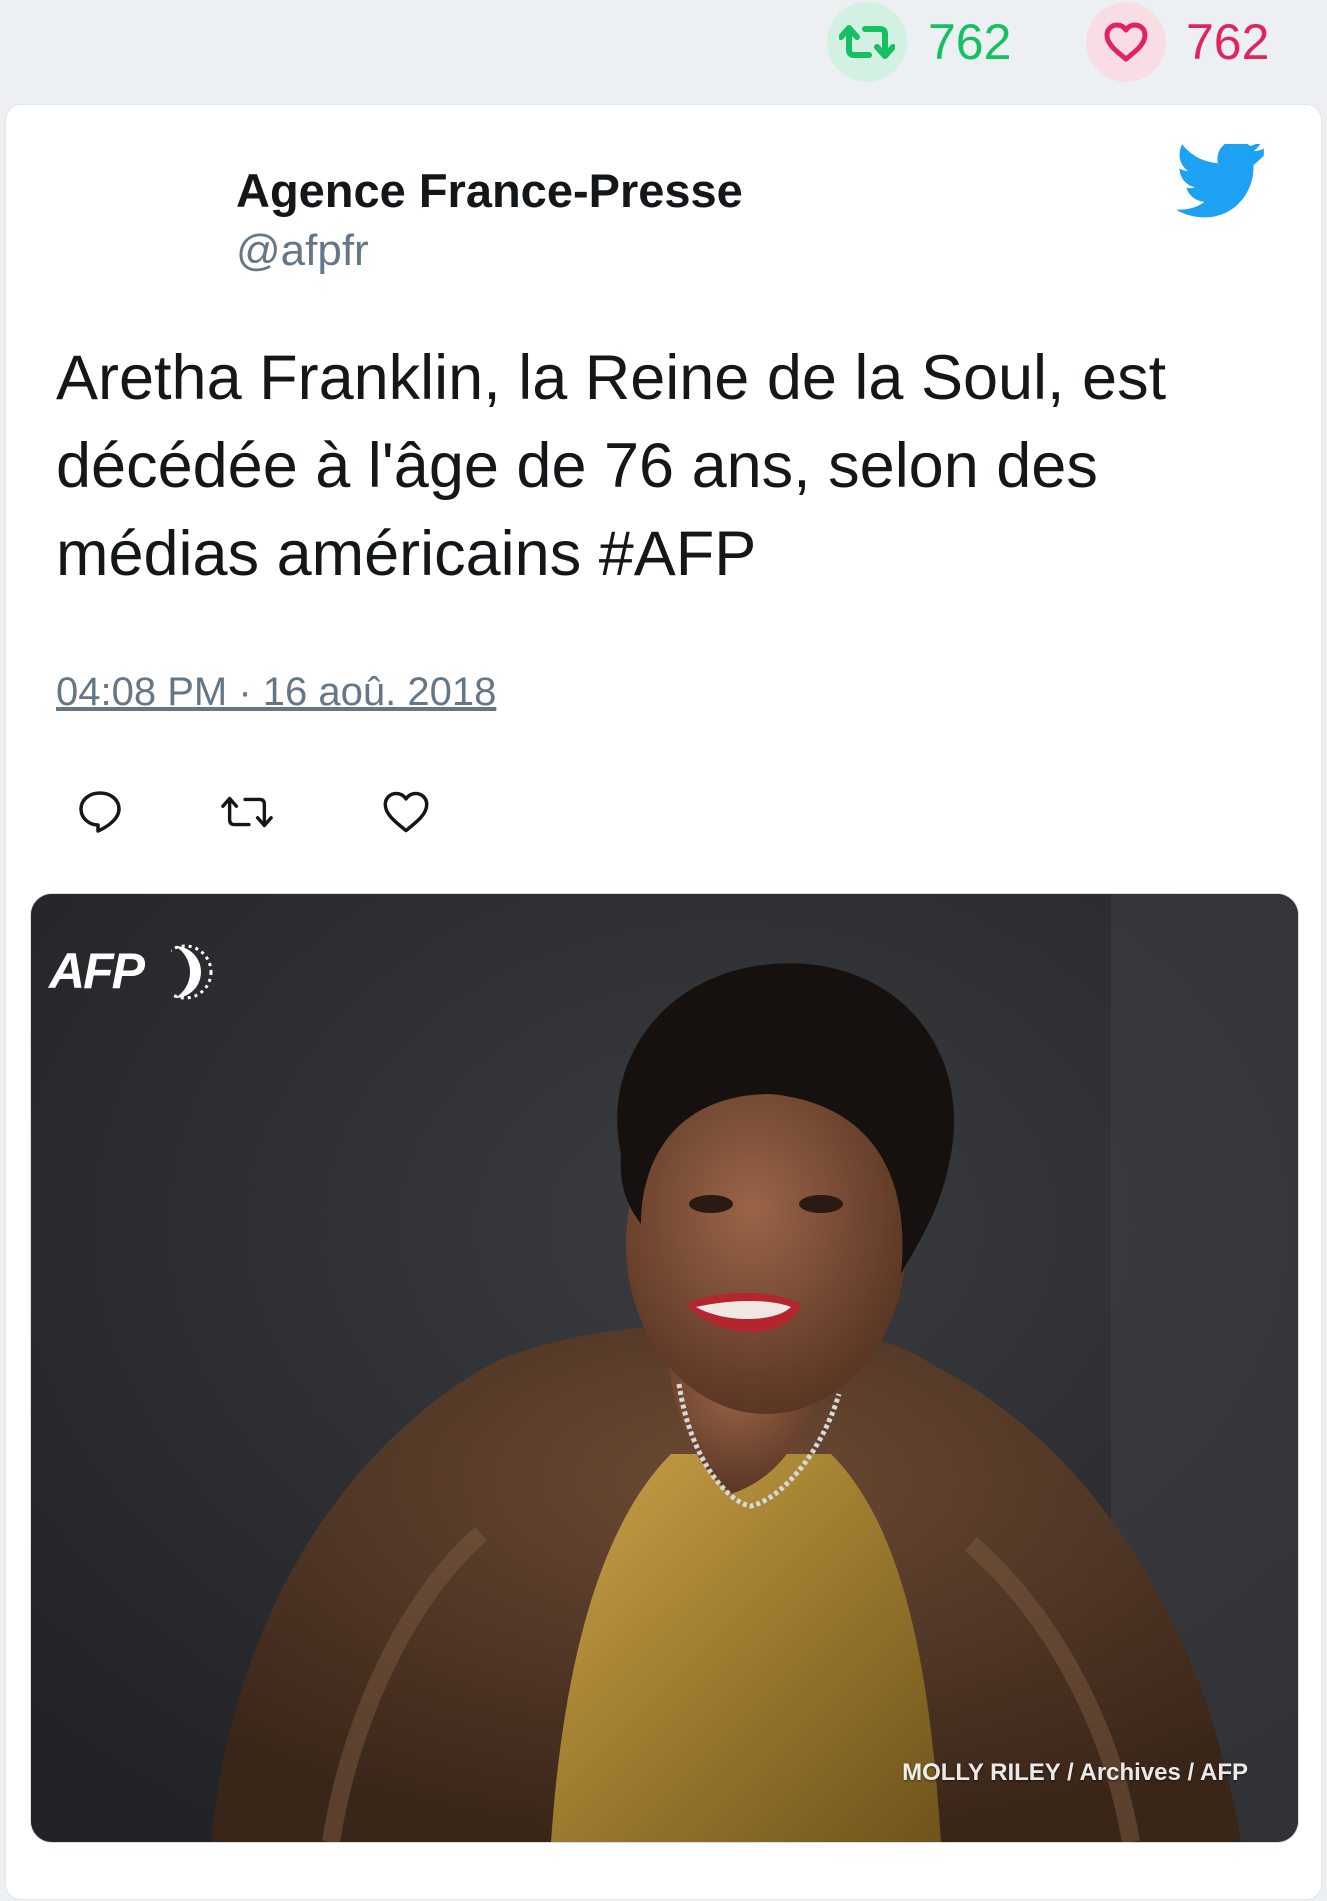 The height and width of the screenshot is (1901, 1327). What do you see at coordinates (276, 692) in the screenshot?
I see `tweet-timestamp: 04:08 PM · 16 aoû. 2018` at bounding box center [276, 692].